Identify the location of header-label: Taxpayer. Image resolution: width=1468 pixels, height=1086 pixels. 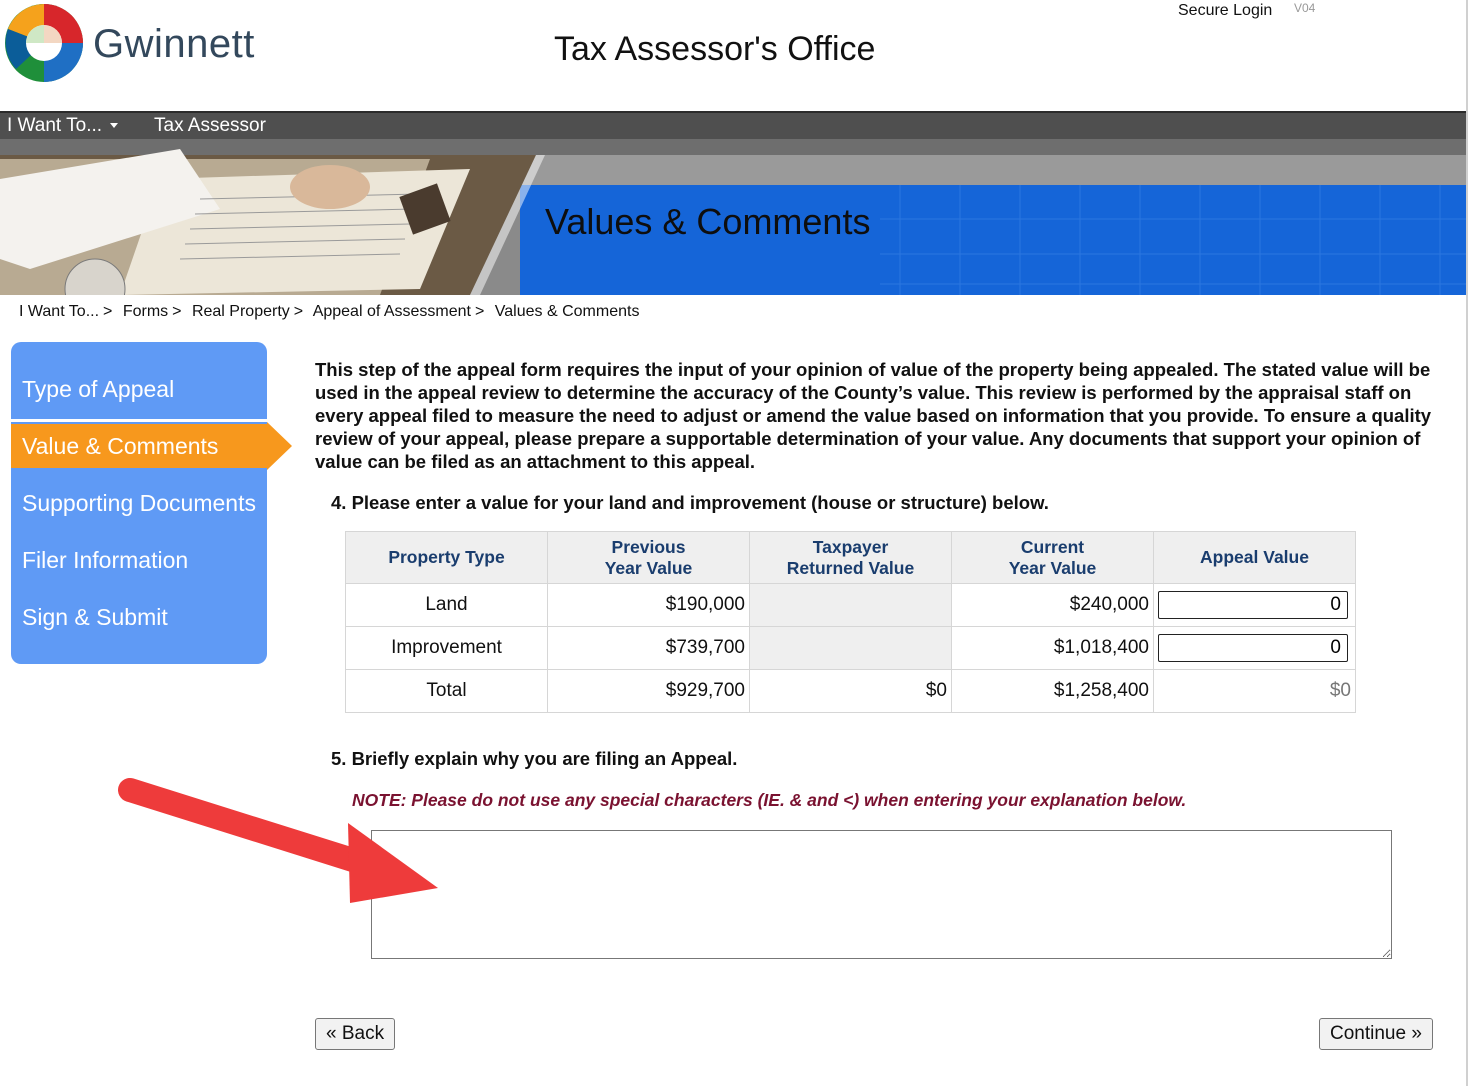
(850, 546).